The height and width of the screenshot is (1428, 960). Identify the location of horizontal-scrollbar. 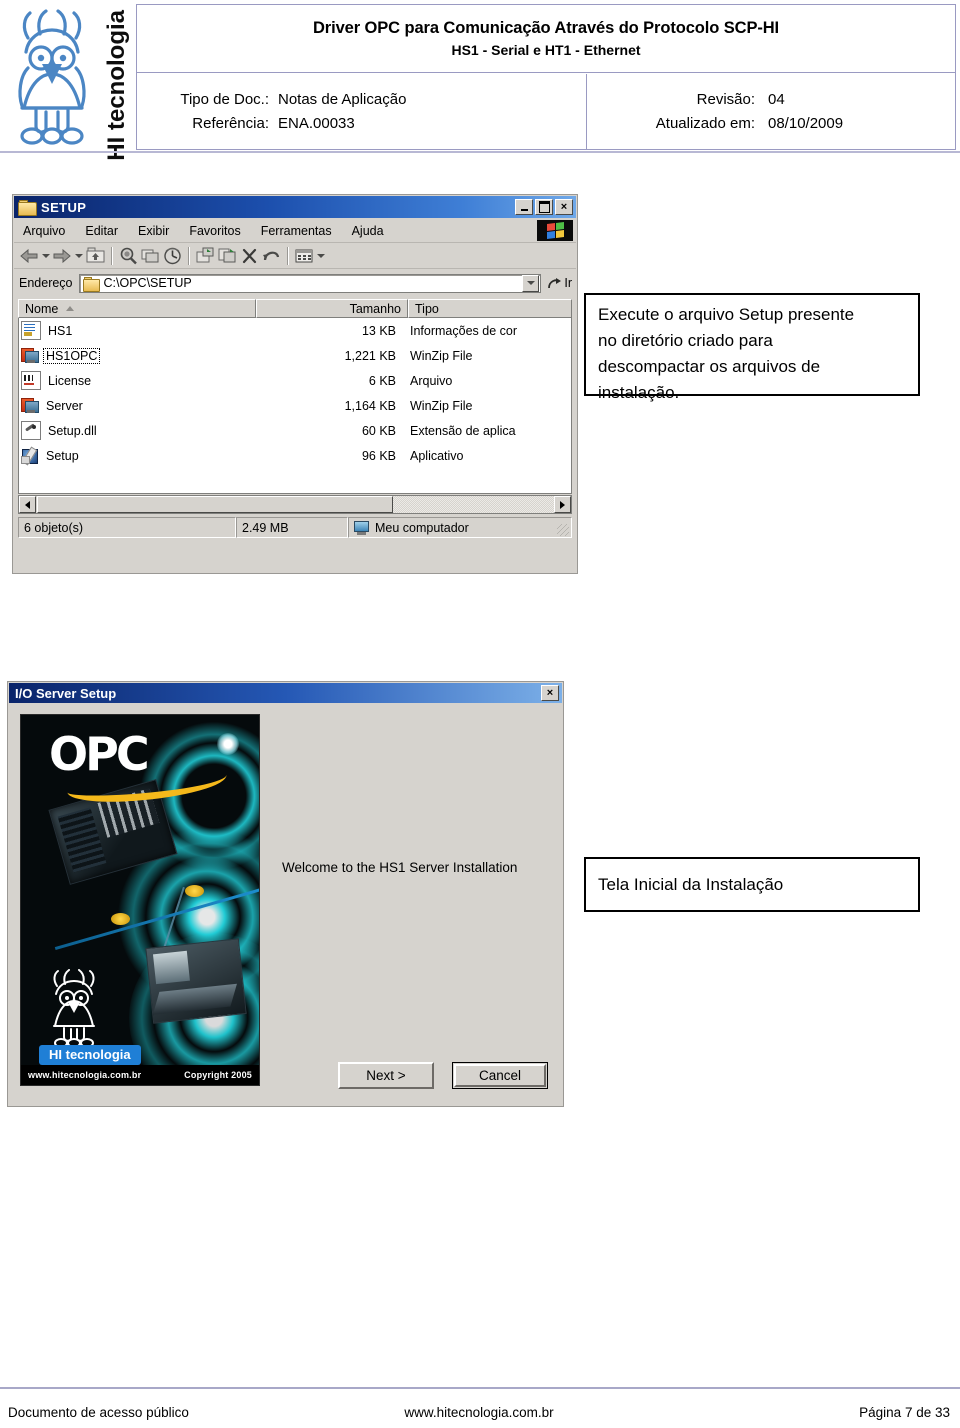
(295, 504).